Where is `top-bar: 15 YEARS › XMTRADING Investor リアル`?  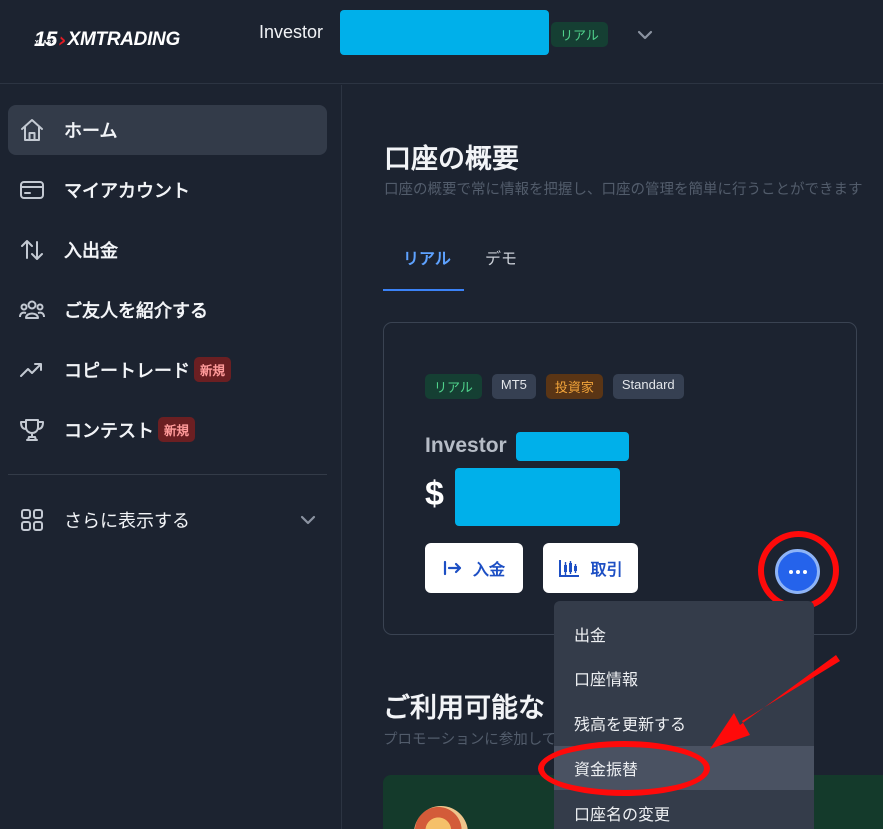 top-bar: 15 YEARS › XMTRADING Investor リアル is located at coordinates (441, 42).